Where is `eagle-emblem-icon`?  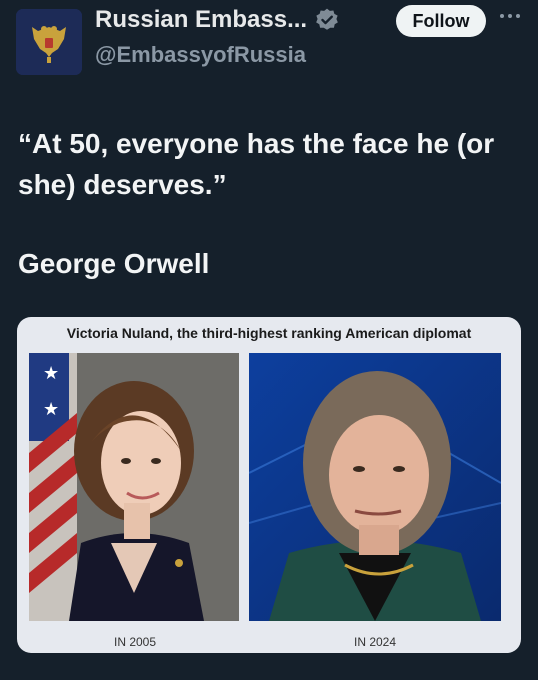 eagle-emblem-icon is located at coordinates (49, 42).